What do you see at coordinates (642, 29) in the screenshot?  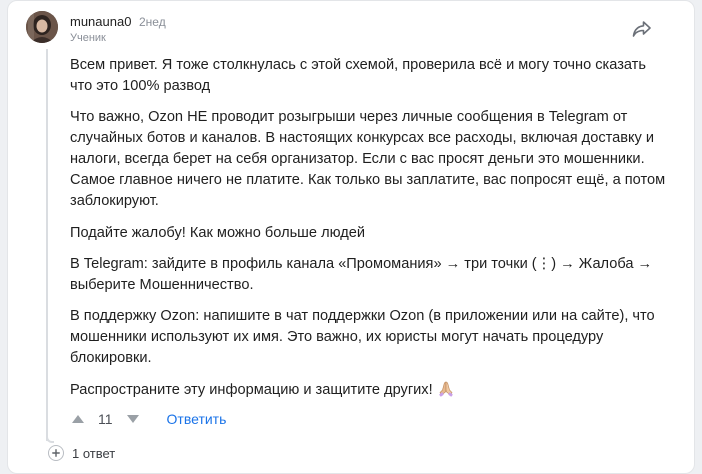 I see `share-icon` at bounding box center [642, 29].